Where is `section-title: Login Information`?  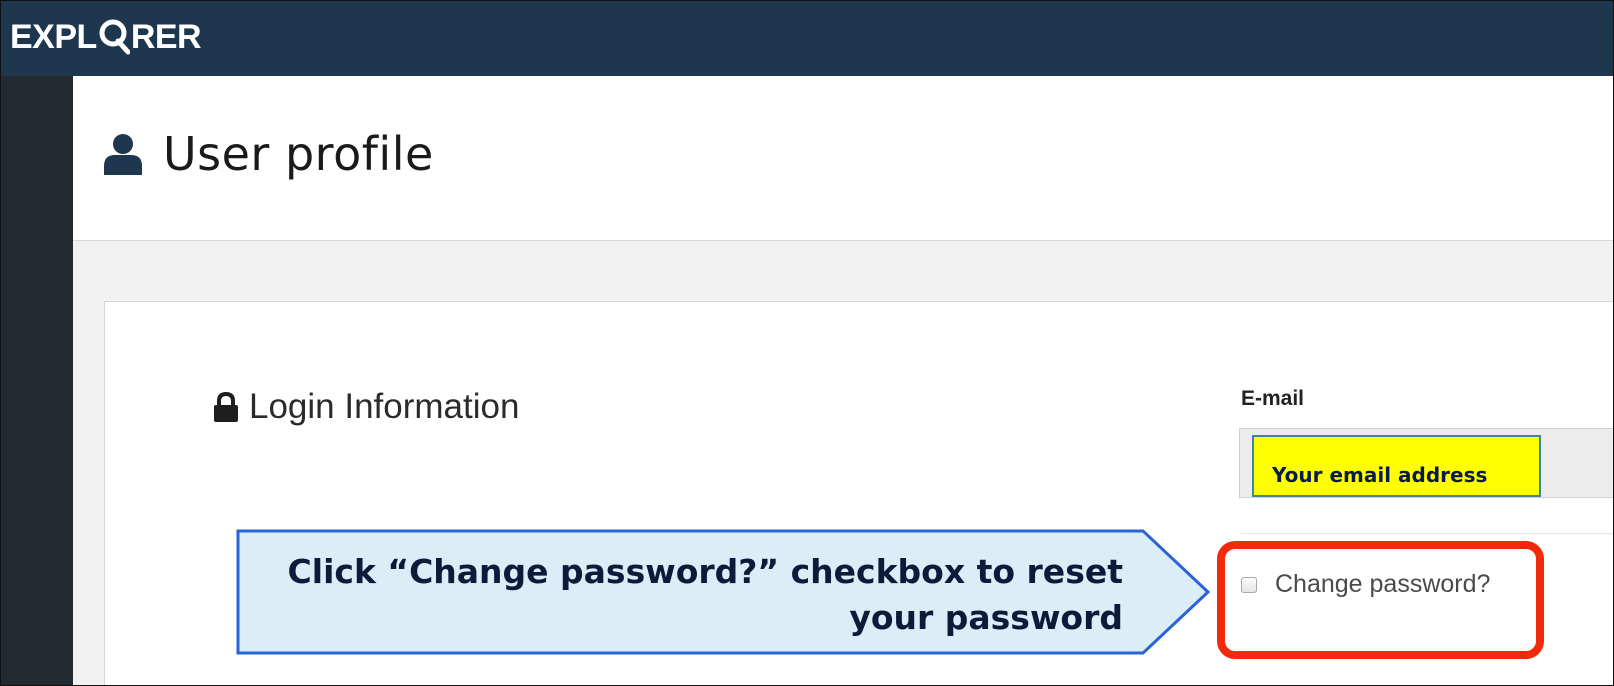 section-title: Login Information is located at coordinates (384, 406).